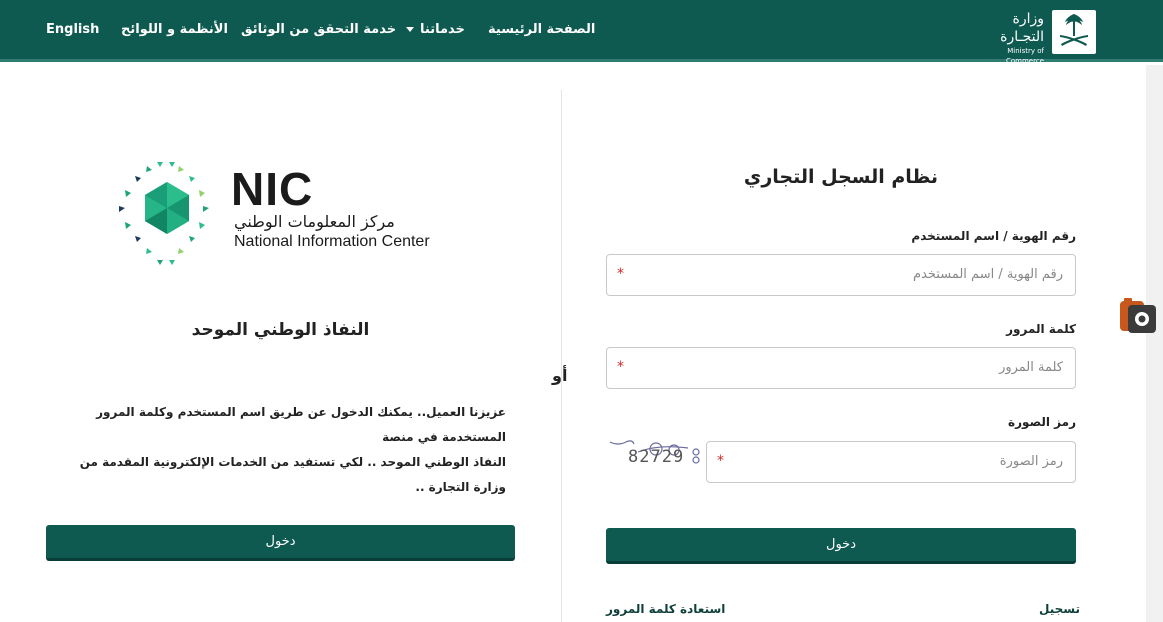  Describe the element at coordinates (1031, 461) in the screenshot. I see `captcha-field-placeholder: رمز الصورة` at that location.